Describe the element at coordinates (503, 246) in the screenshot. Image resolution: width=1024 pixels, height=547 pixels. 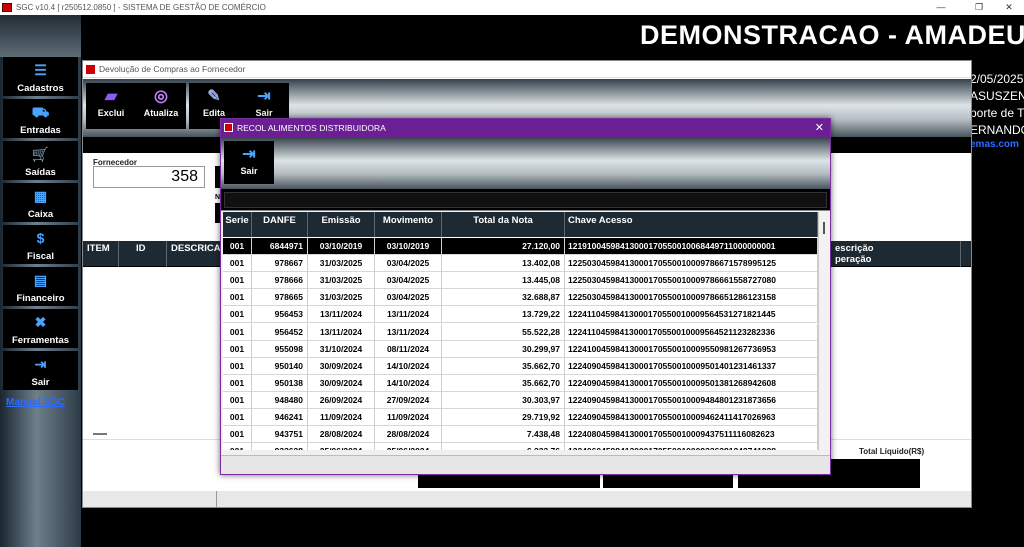
I see `cell-total: 27.120,00` at that location.